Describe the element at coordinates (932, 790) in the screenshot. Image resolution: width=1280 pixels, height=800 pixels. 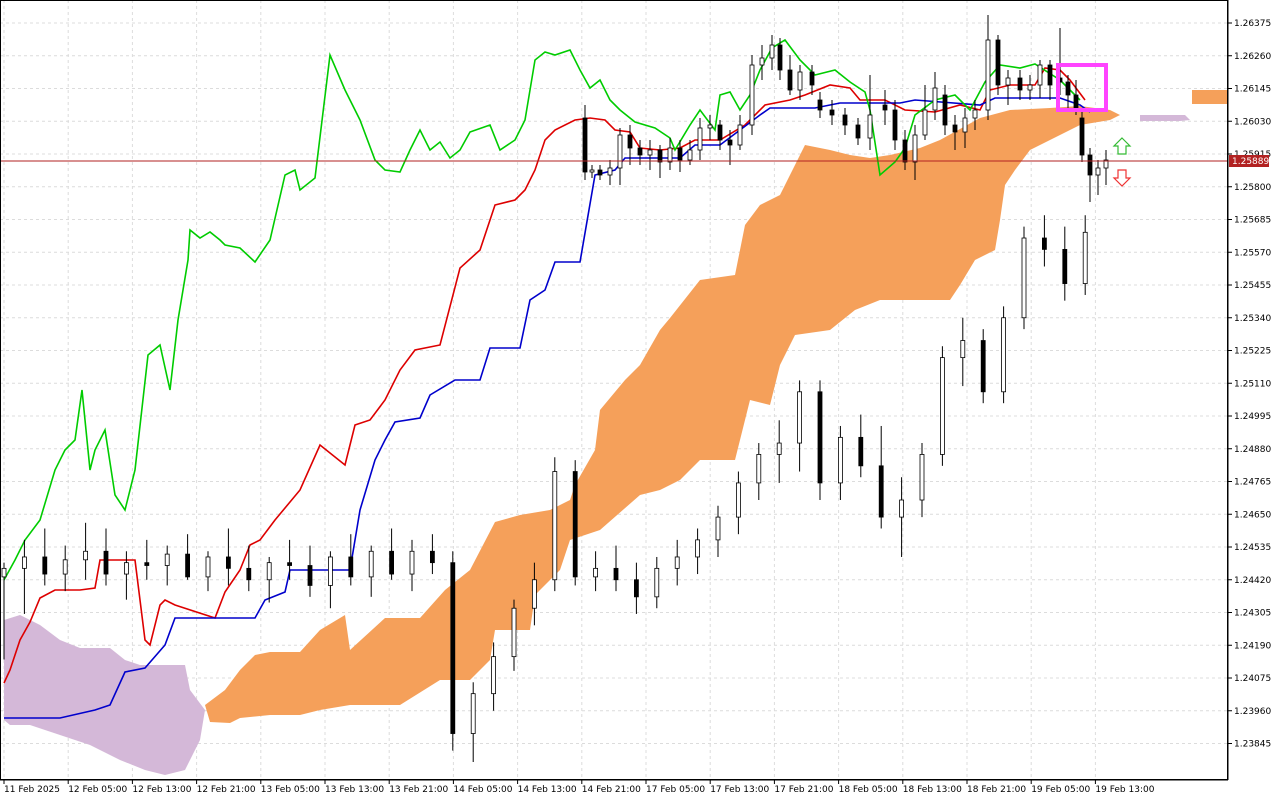
I see `x-tick-label: 18 Feb 13:00` at that location.